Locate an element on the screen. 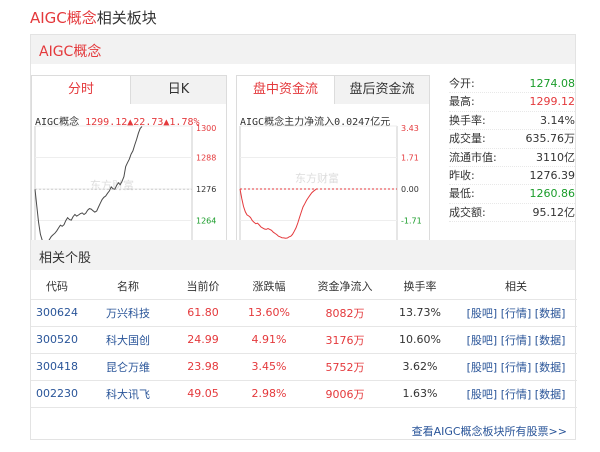 Image resolution: width=600 pixels, height=452 pixels. stock-change: 3.45% is located at coordinates (269, 366).